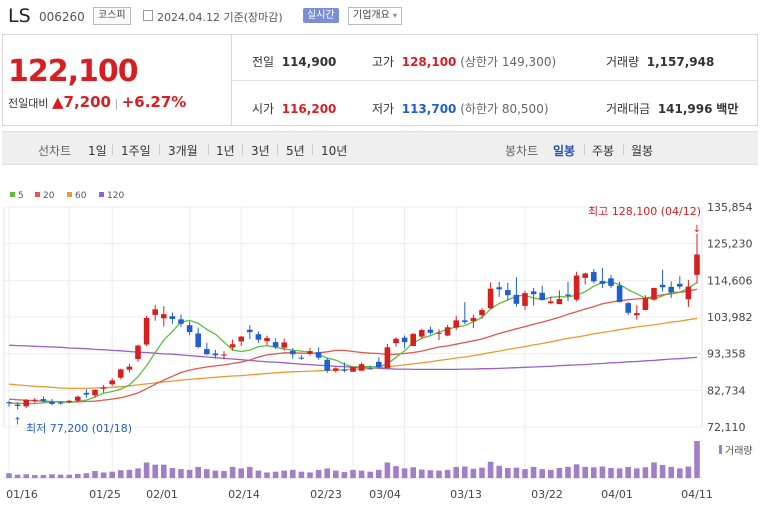 This screenshot has width=760, height=515. I want to click on x-tick-label: 02/01, so click(162, 494).